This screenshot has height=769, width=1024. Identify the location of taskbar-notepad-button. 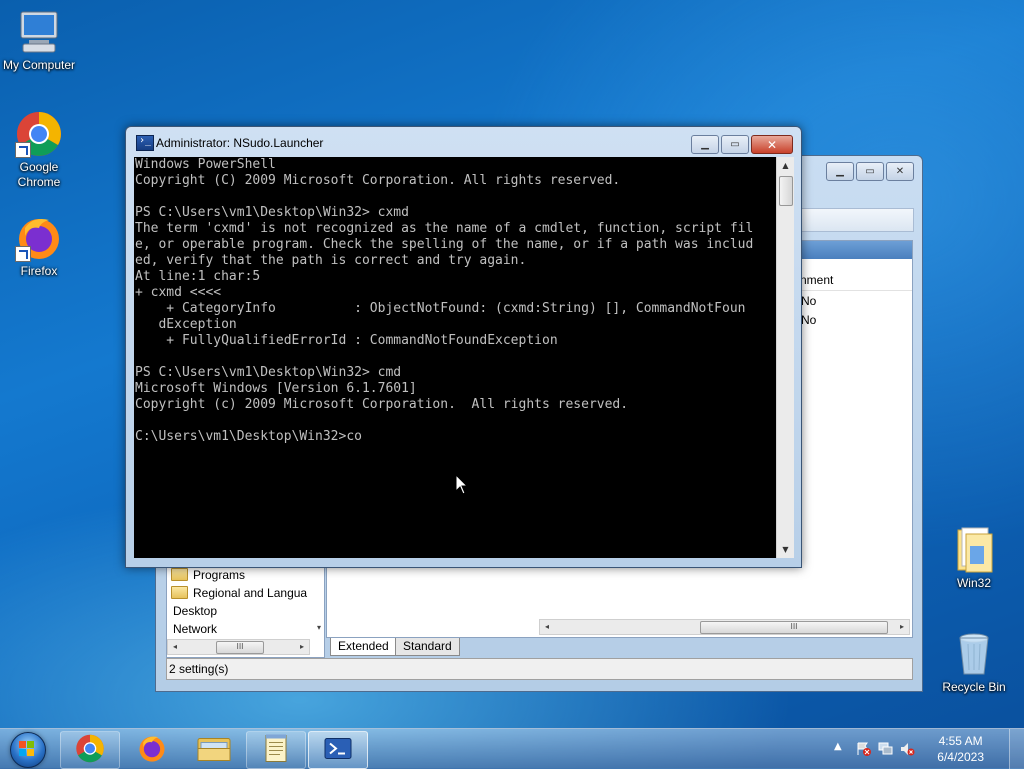
(276, 750).